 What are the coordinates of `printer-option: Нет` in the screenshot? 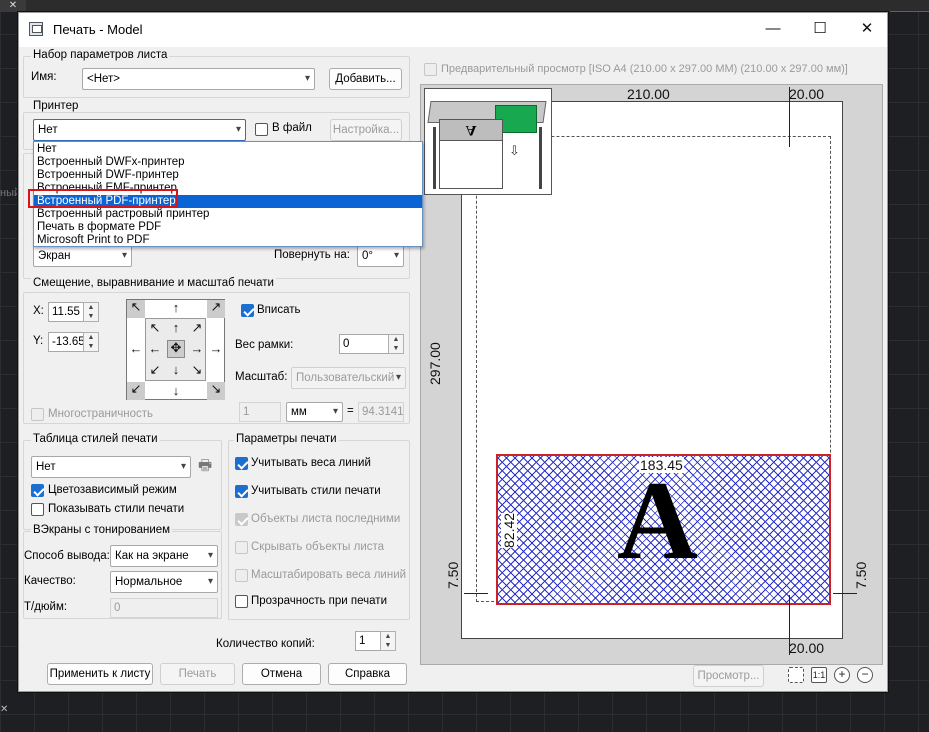 It's located at (228, 149).